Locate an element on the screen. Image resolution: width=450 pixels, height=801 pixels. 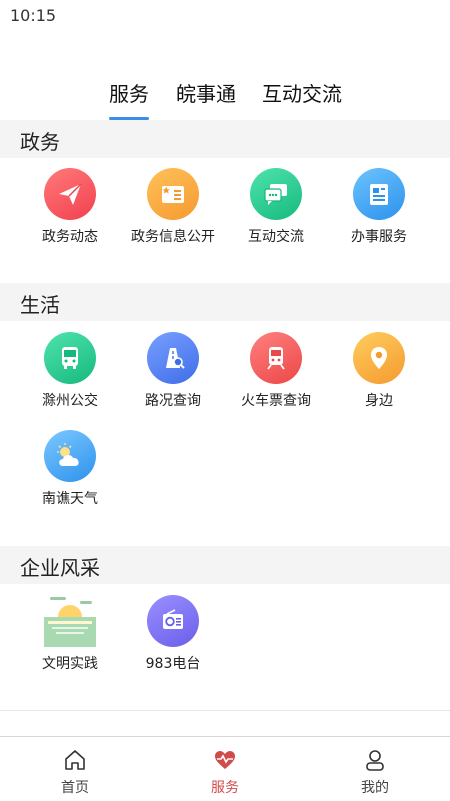
nav-label: 服务 is located at coordinates (225, 788).